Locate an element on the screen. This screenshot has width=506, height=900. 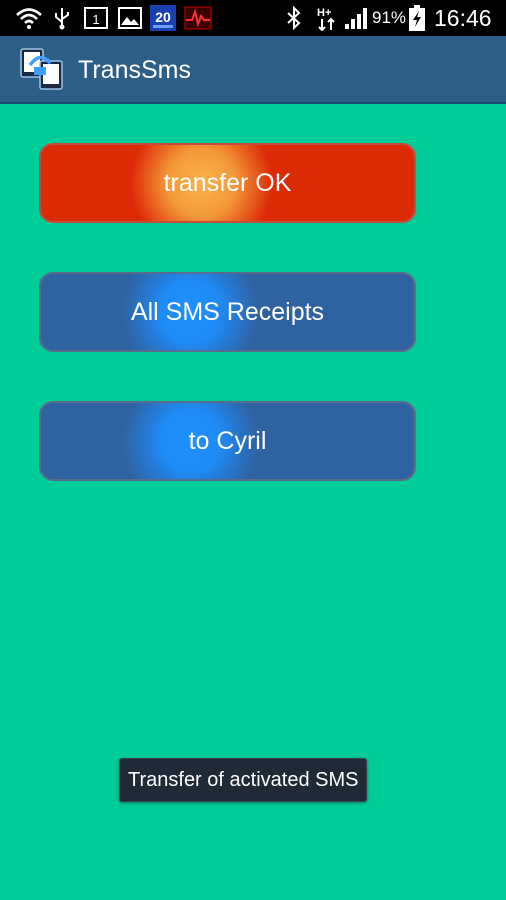
toast-message: Transfer of activated SMS is located at coordinates (243, 780).